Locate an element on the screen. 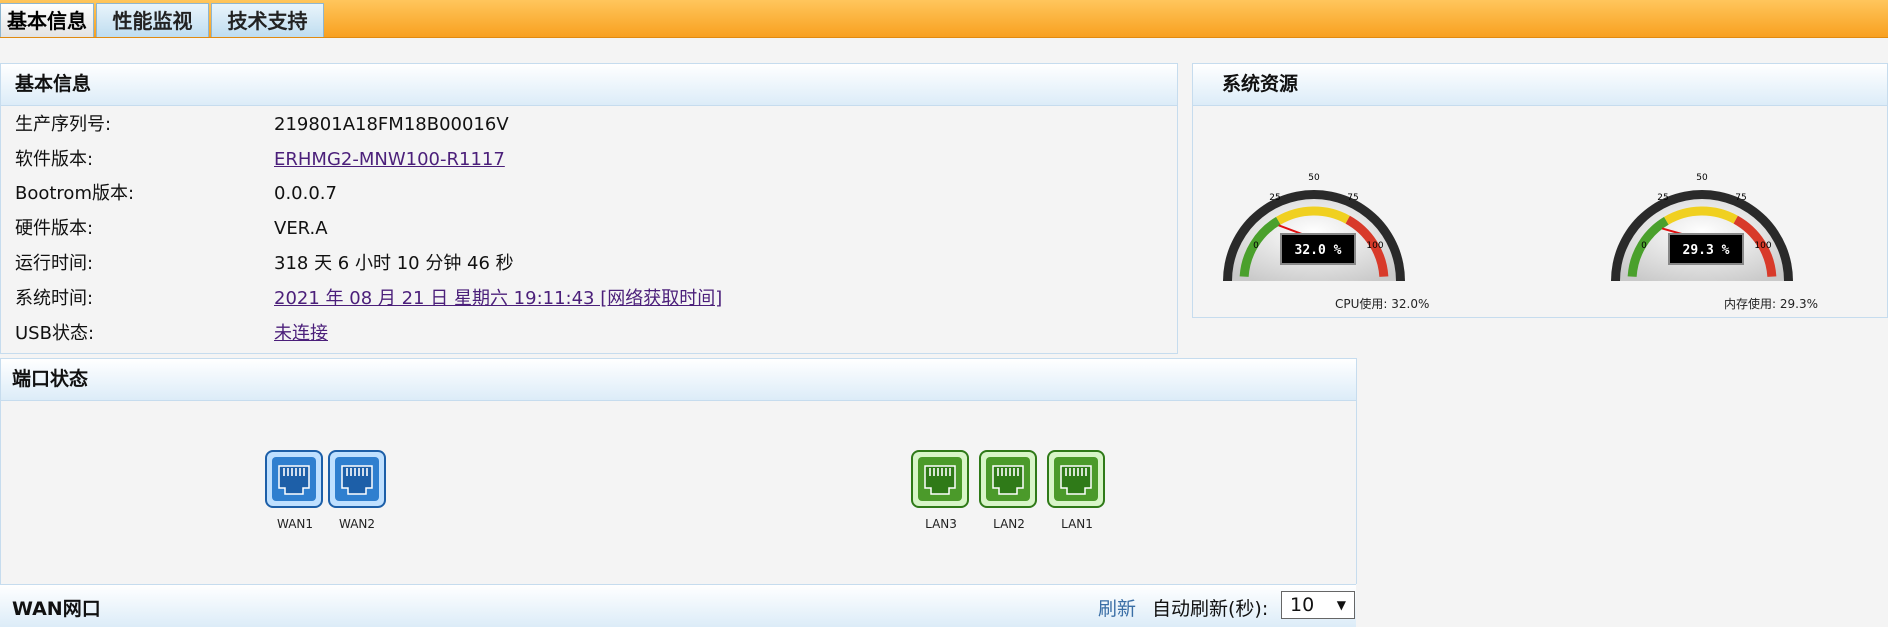 The height and width of the screenshot is (627, 1888). uptime-value: 318 天 6 小时 10 分钟 46 秒 is located at coordinates (394, 263).